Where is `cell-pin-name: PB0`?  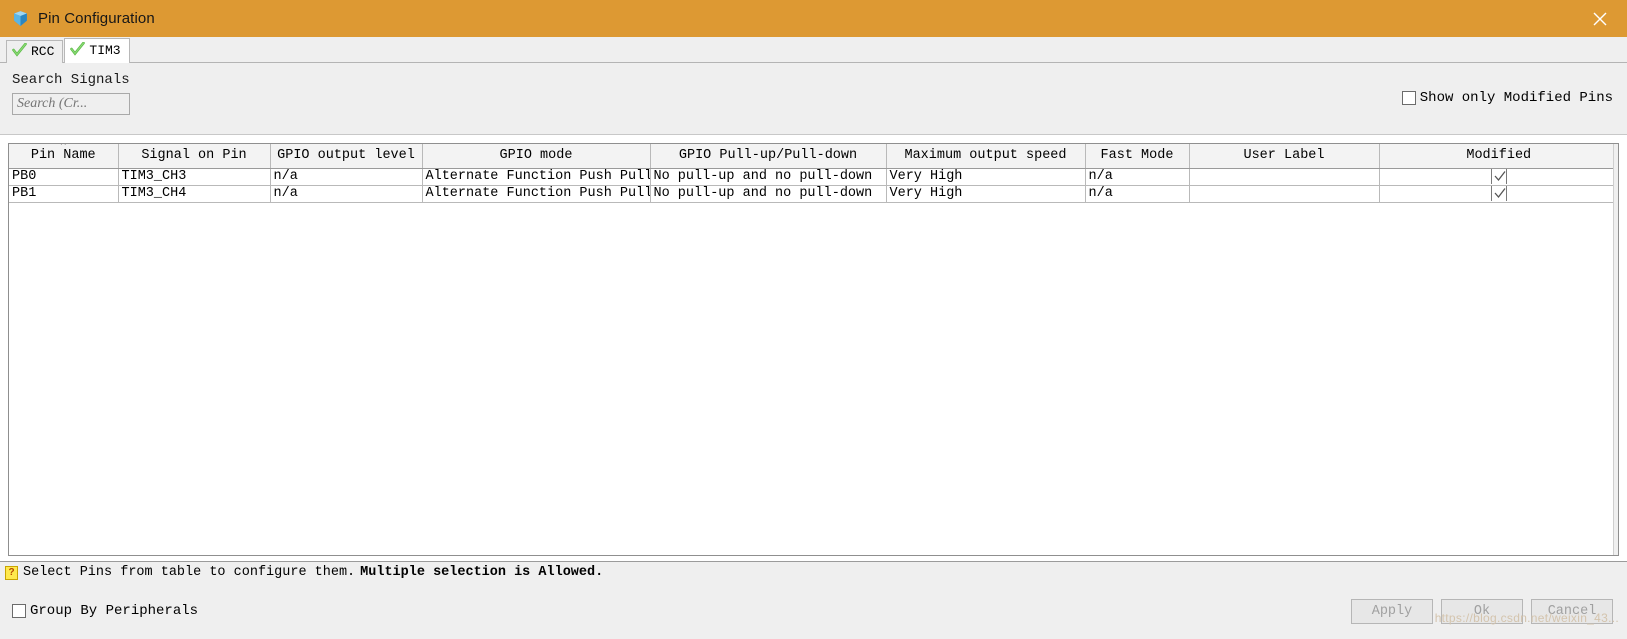
cell-pin-name: PB0 is located at coordinates (64, 177).